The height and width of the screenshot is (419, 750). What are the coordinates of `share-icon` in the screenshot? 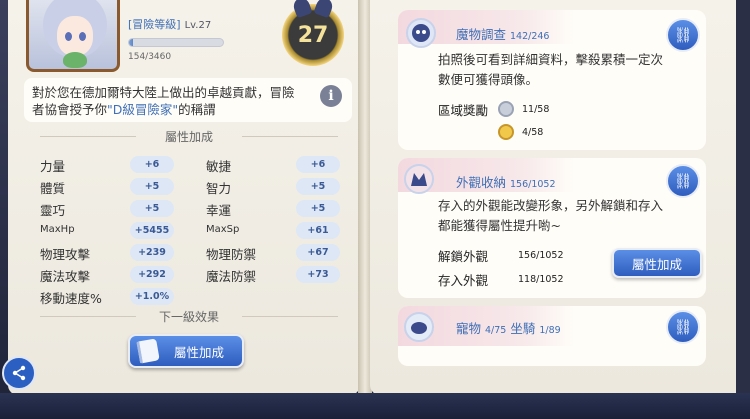 It's located at (19, 373).